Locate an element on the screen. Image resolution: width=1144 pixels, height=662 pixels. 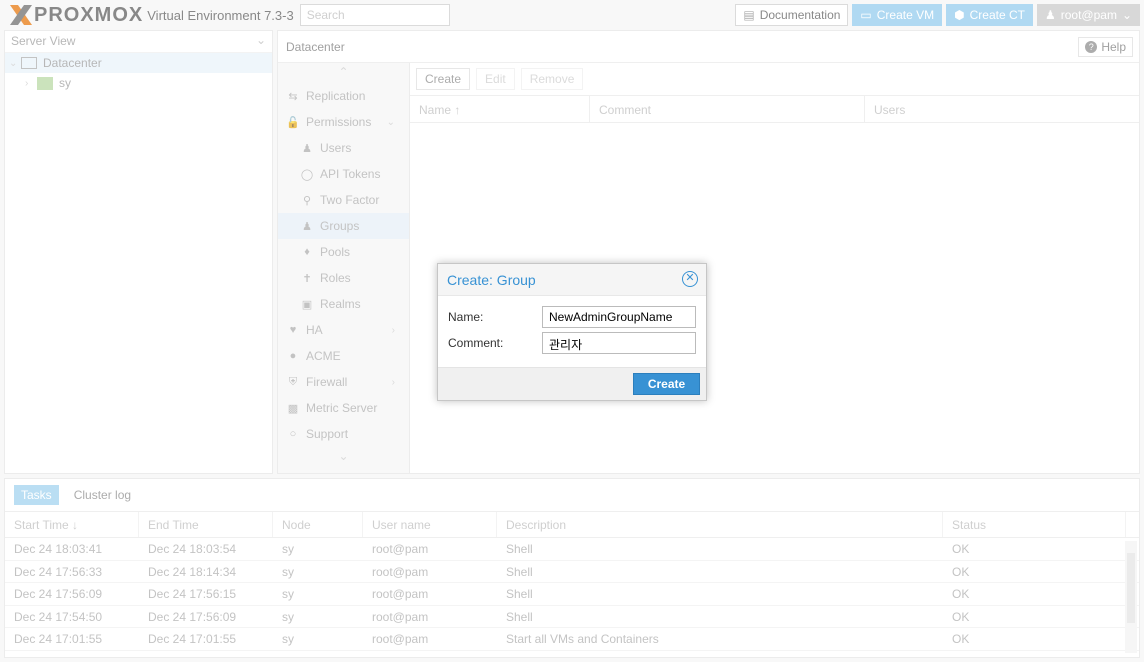
comment-field-row: Comment: 관리자 is located at coordinates (572, 343).